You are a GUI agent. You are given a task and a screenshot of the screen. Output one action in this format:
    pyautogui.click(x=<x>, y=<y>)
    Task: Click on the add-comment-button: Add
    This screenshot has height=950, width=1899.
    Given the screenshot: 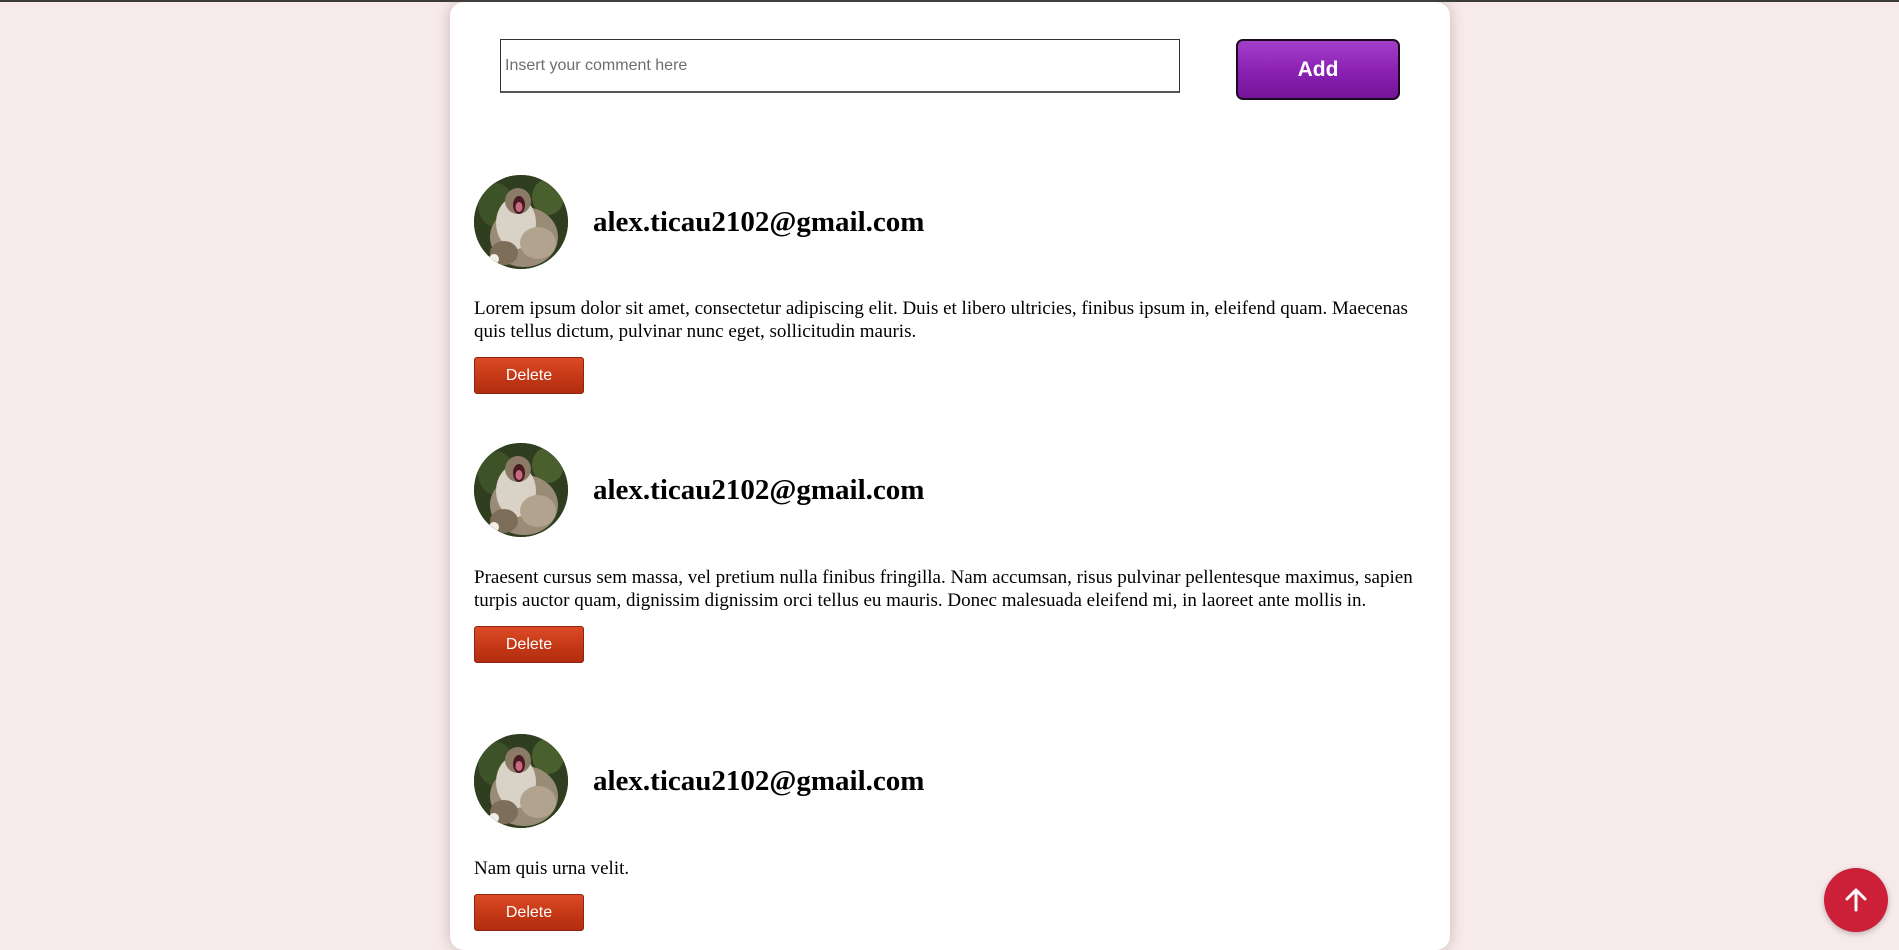 What is the action you would take?
    pyautogui.click(x=1318, y=69)
    